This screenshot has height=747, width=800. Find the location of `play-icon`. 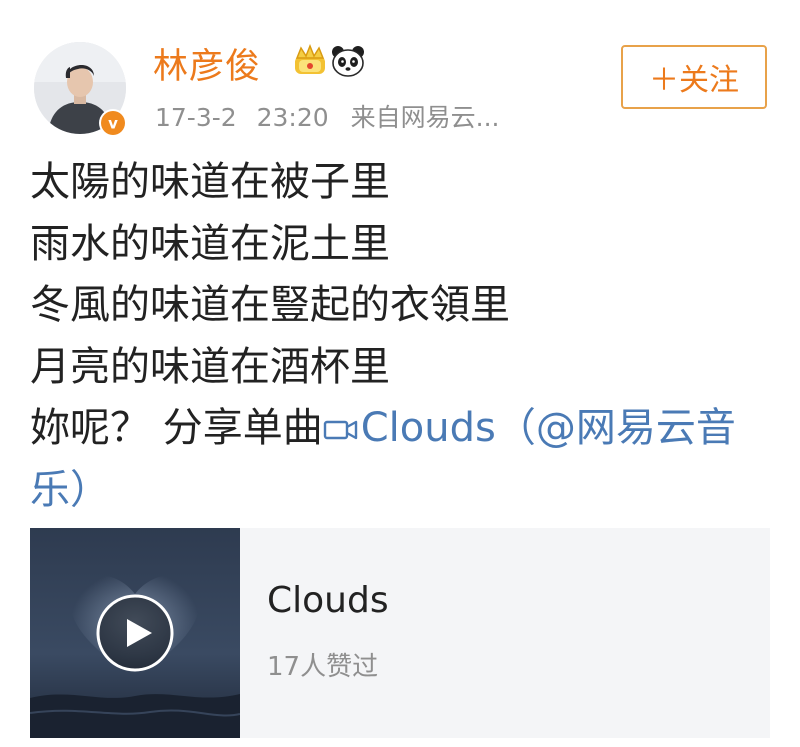

play-icon is located at coordinates (135, 633).